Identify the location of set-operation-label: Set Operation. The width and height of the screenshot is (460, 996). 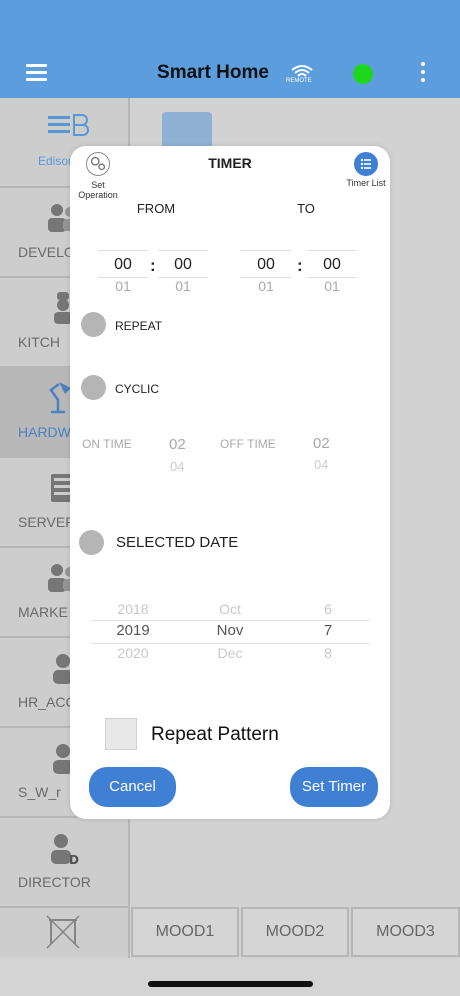
(98, 190).